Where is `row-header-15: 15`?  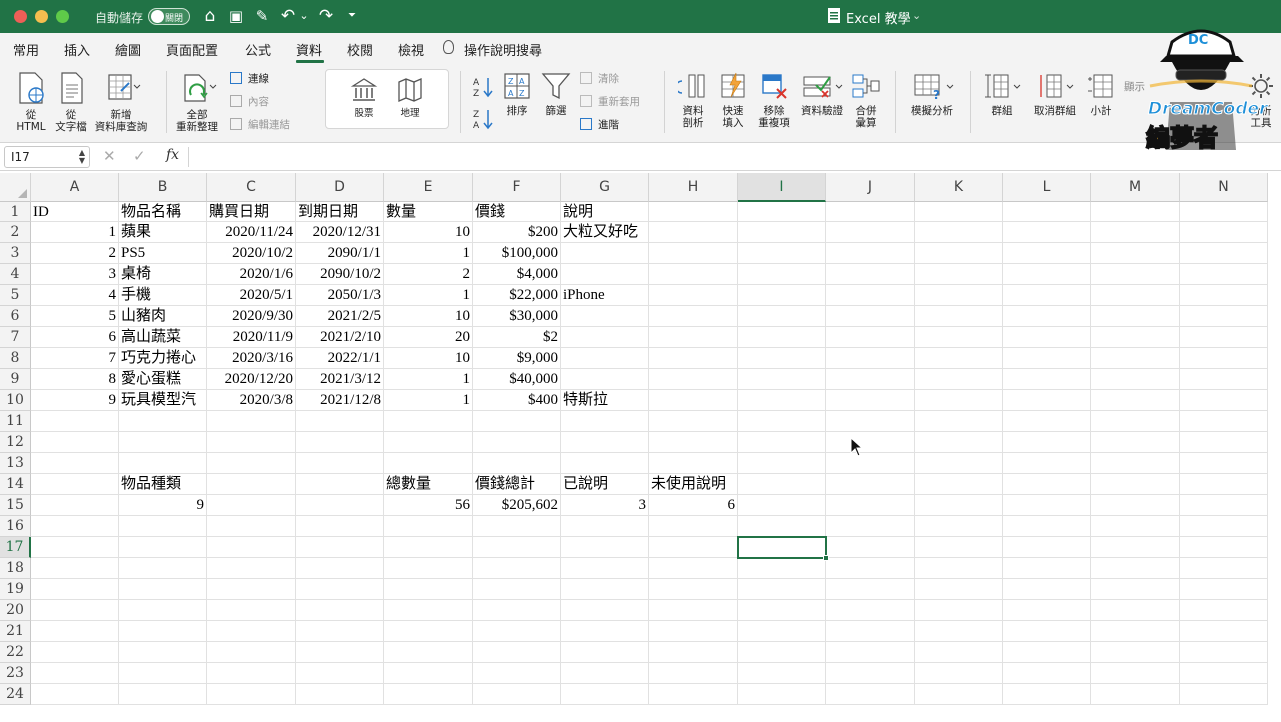 row-header-15: 15 is located at coordinates (15, 505).